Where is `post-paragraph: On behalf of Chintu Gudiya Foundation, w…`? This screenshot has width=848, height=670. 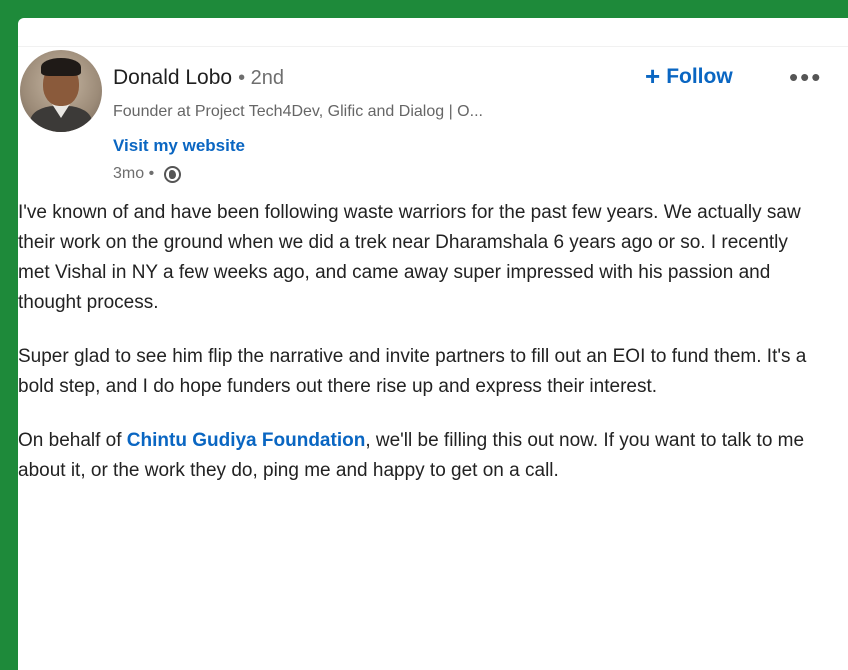 post-paragraph: On behalf of Chintu Gudiya Foundation, w… is located at coordinates (418, 456).